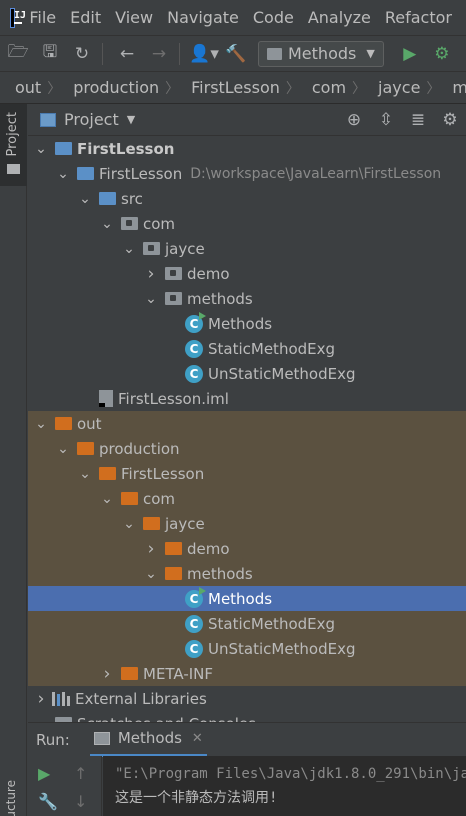  Describe the element at coordinates (18, 54) in the screenshot. I see `open-folder-icon: 🗁` at that location.